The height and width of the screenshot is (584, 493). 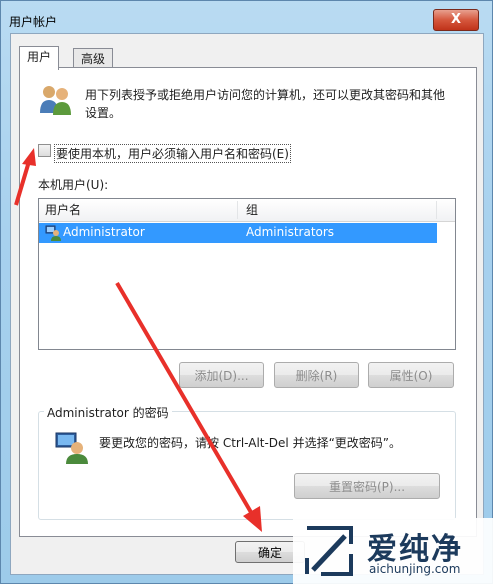 What do you see at coordinates (252, 519) in the screenshot?
I see `annotation-arrowhead-ok` at bounding box center [252, 519].